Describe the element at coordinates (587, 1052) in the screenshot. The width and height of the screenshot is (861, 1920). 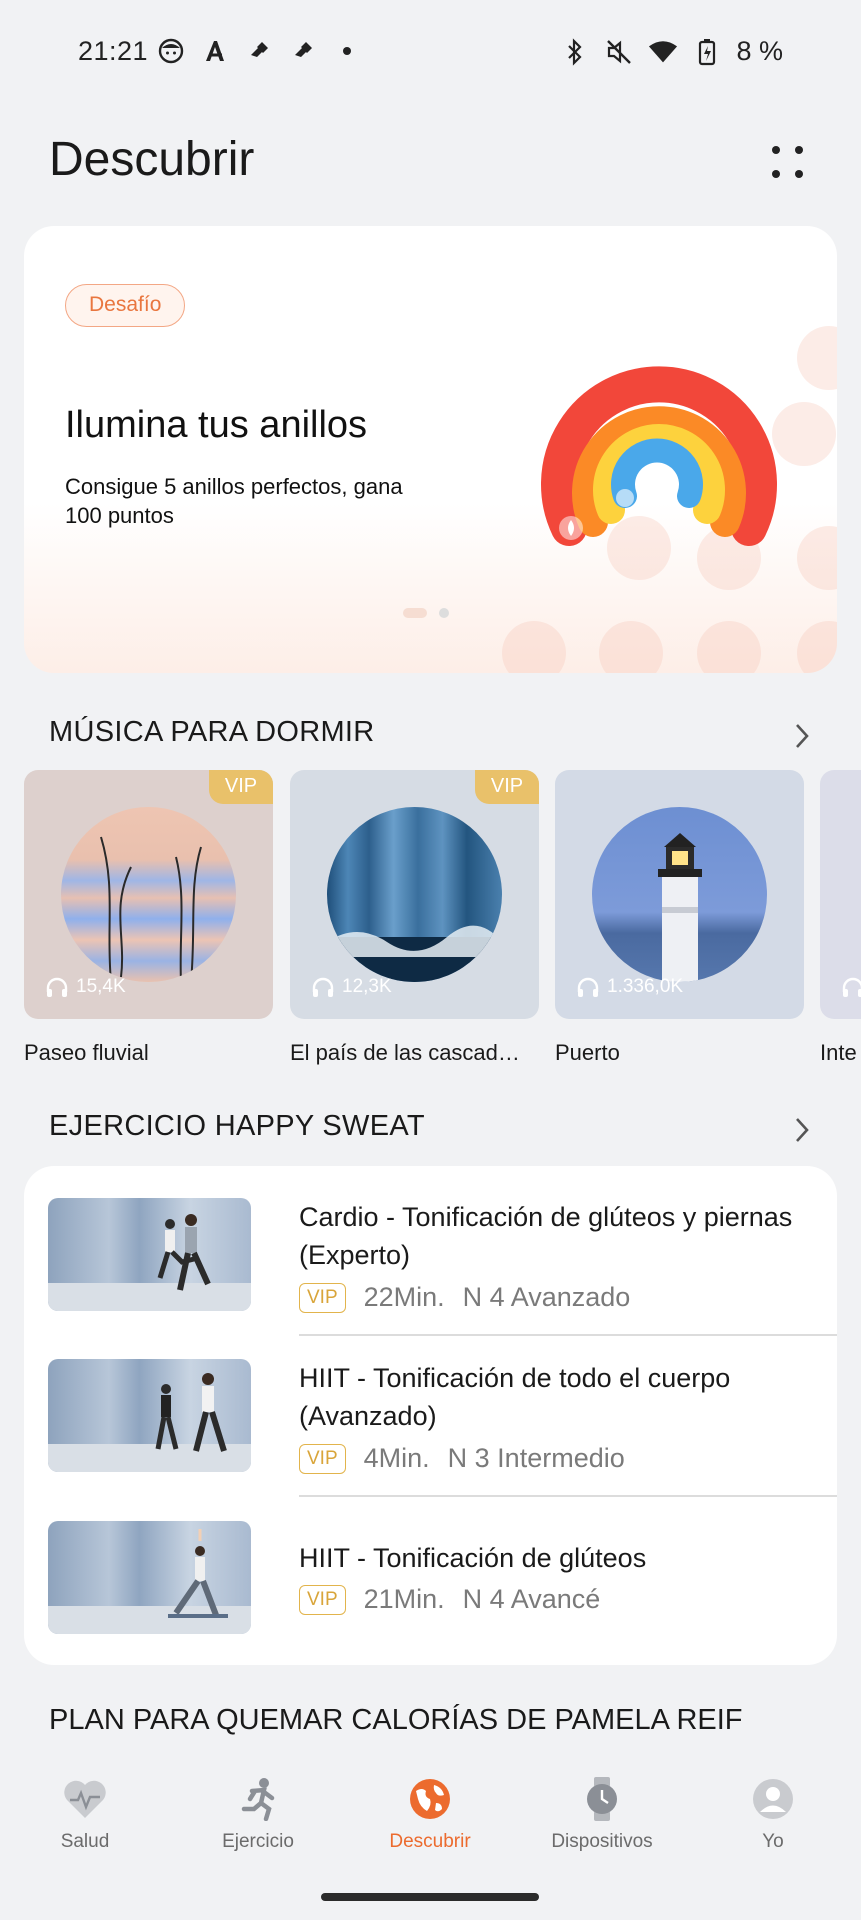
I see `music-title: Puerto` at that location.